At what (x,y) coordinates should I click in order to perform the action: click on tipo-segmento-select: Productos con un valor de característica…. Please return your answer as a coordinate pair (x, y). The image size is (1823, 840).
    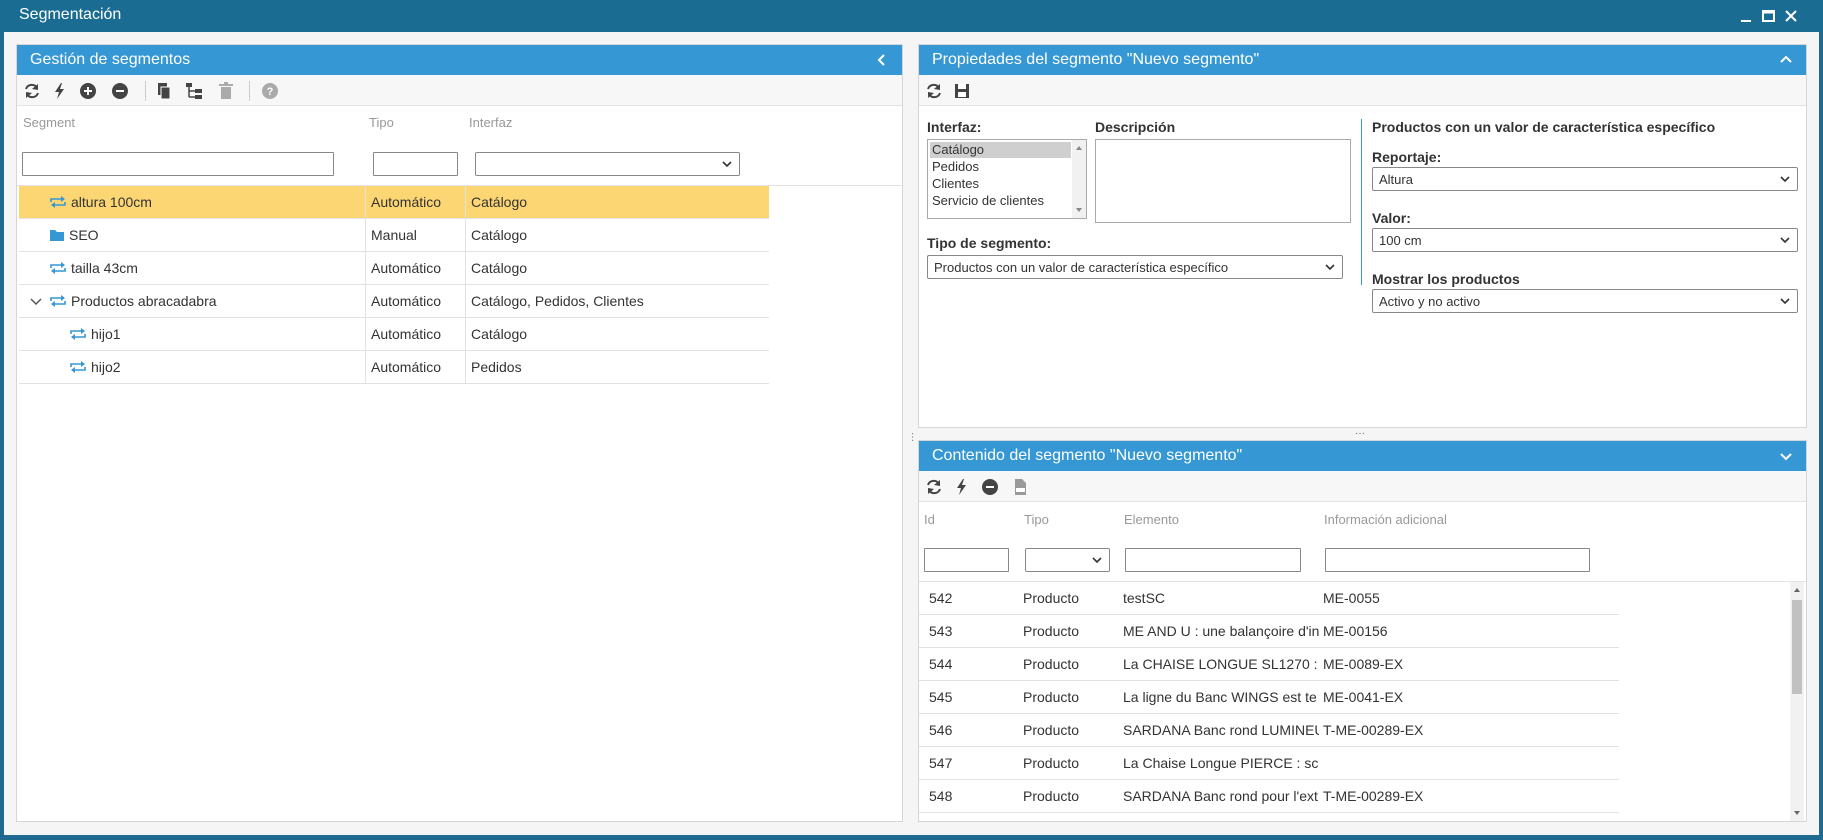
    Looking at the image, I should click on (1135, 267).